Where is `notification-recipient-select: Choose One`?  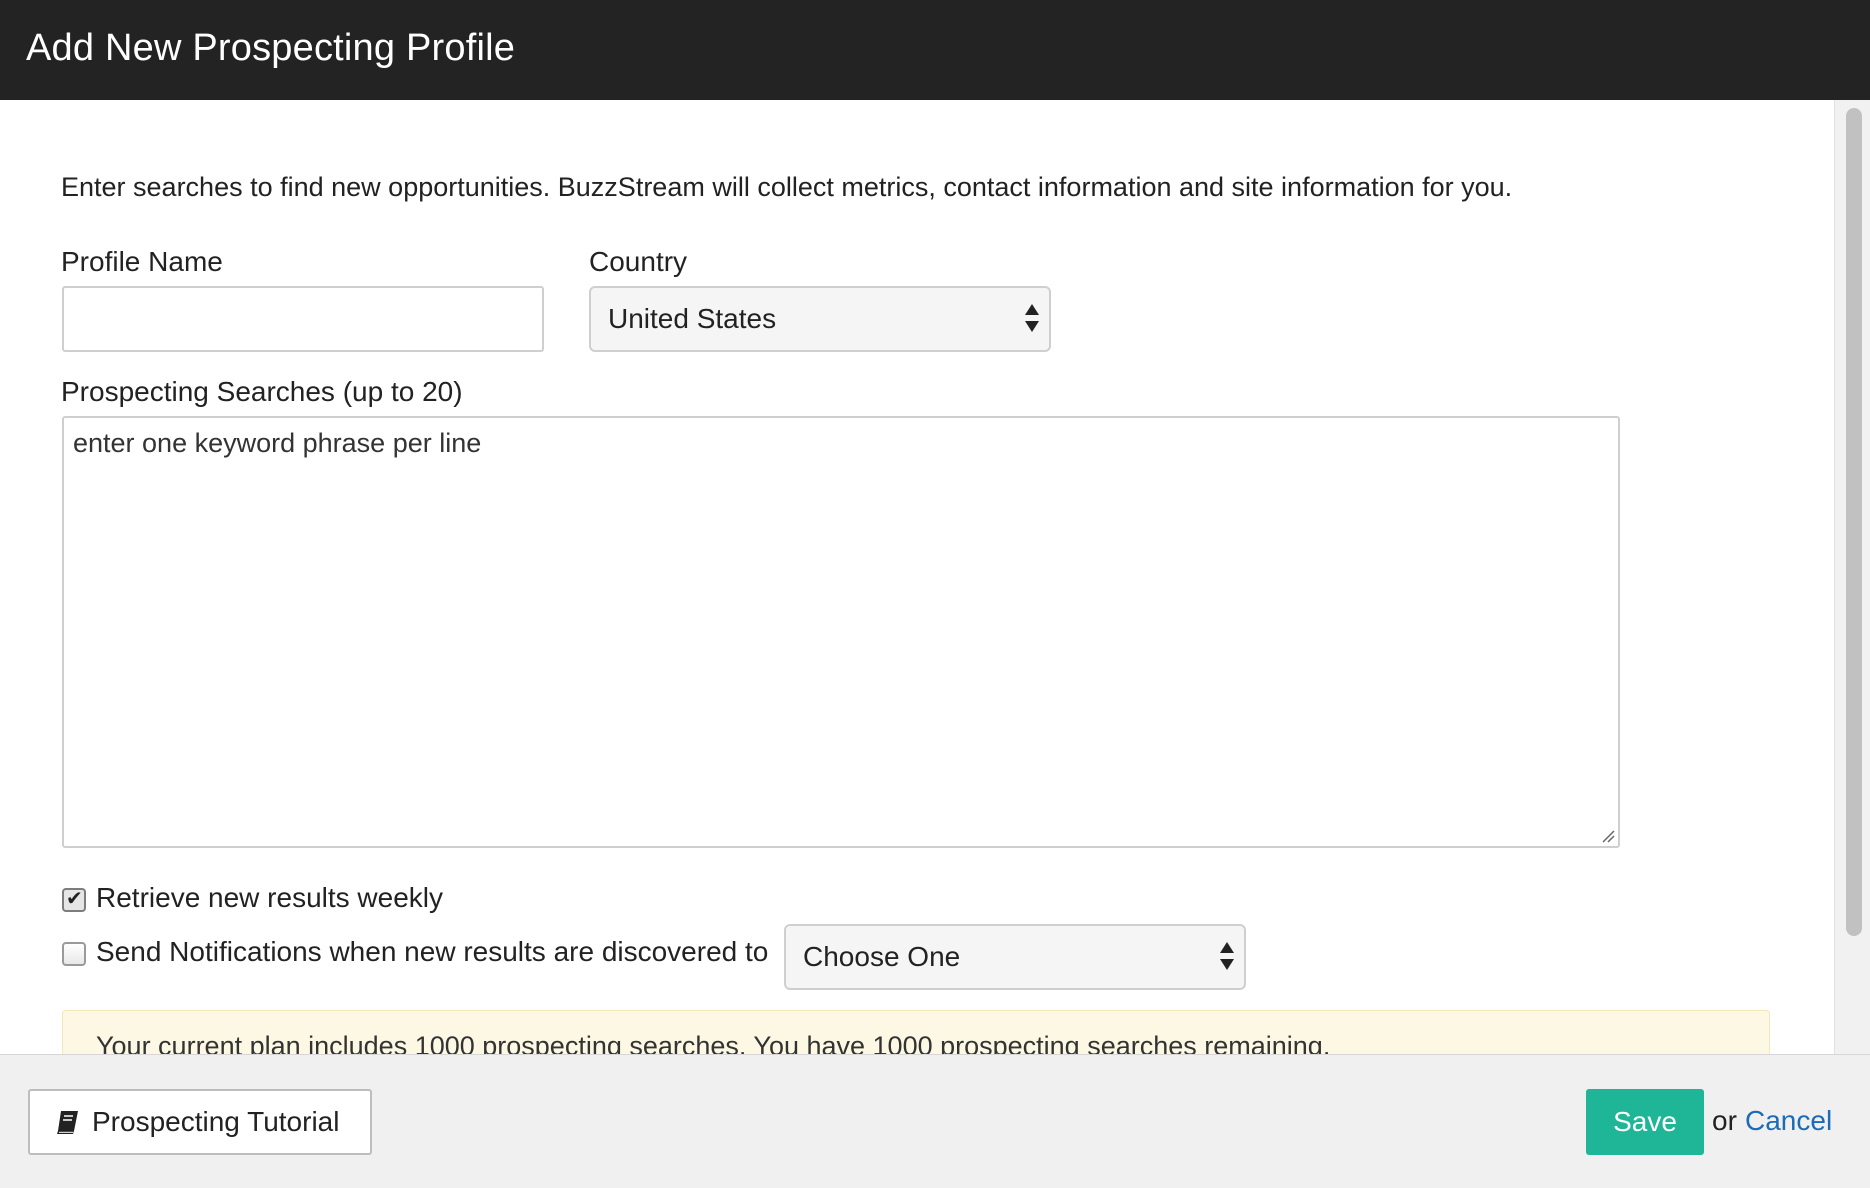 notification-recipient-select: Choose One is located at coordinates (1015, 957).